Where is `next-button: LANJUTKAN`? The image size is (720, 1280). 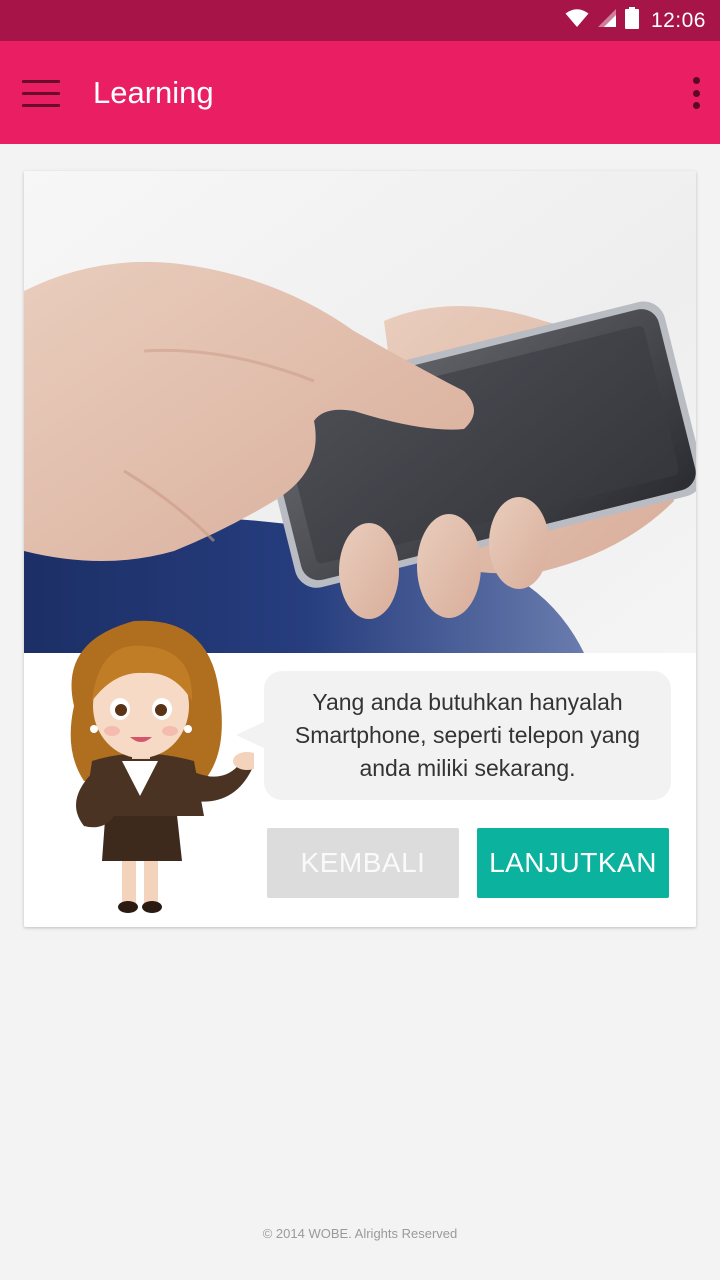 next-button: LANJUTKAN is located at coordinates (573, 863).